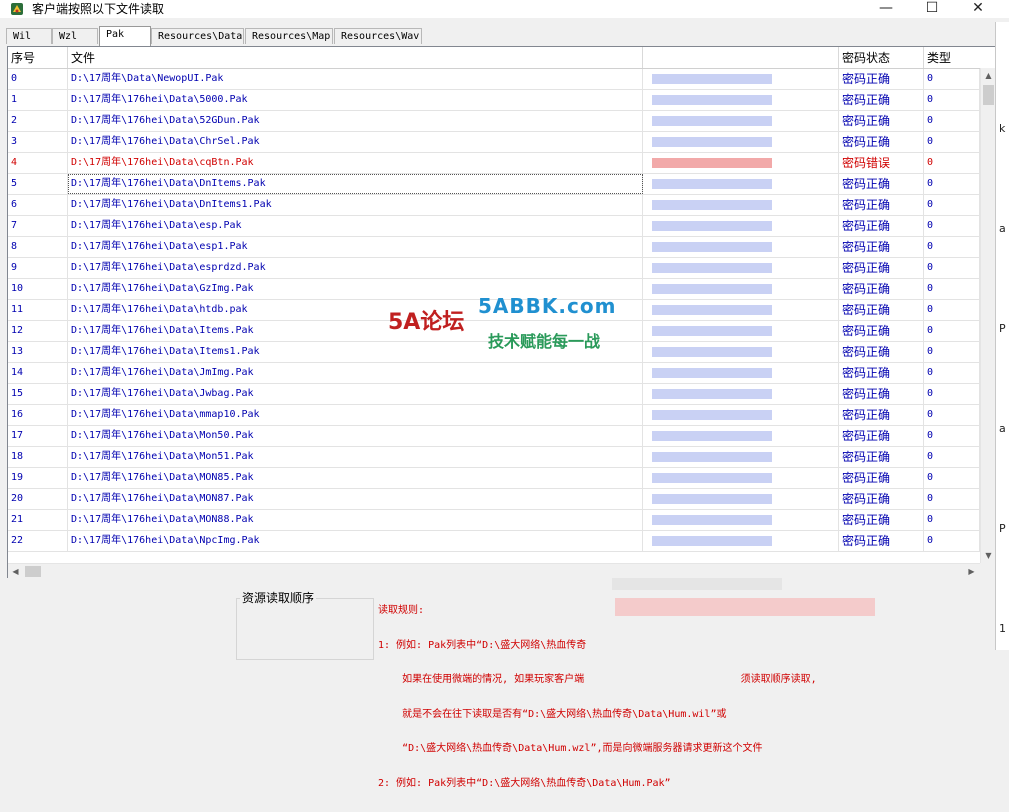 Image resolution: width=1009 pixels, height=812 pixels. Describe the element at coordinates (29, 36) in the screenshot. I see `tab-wil: Wil` at that location.